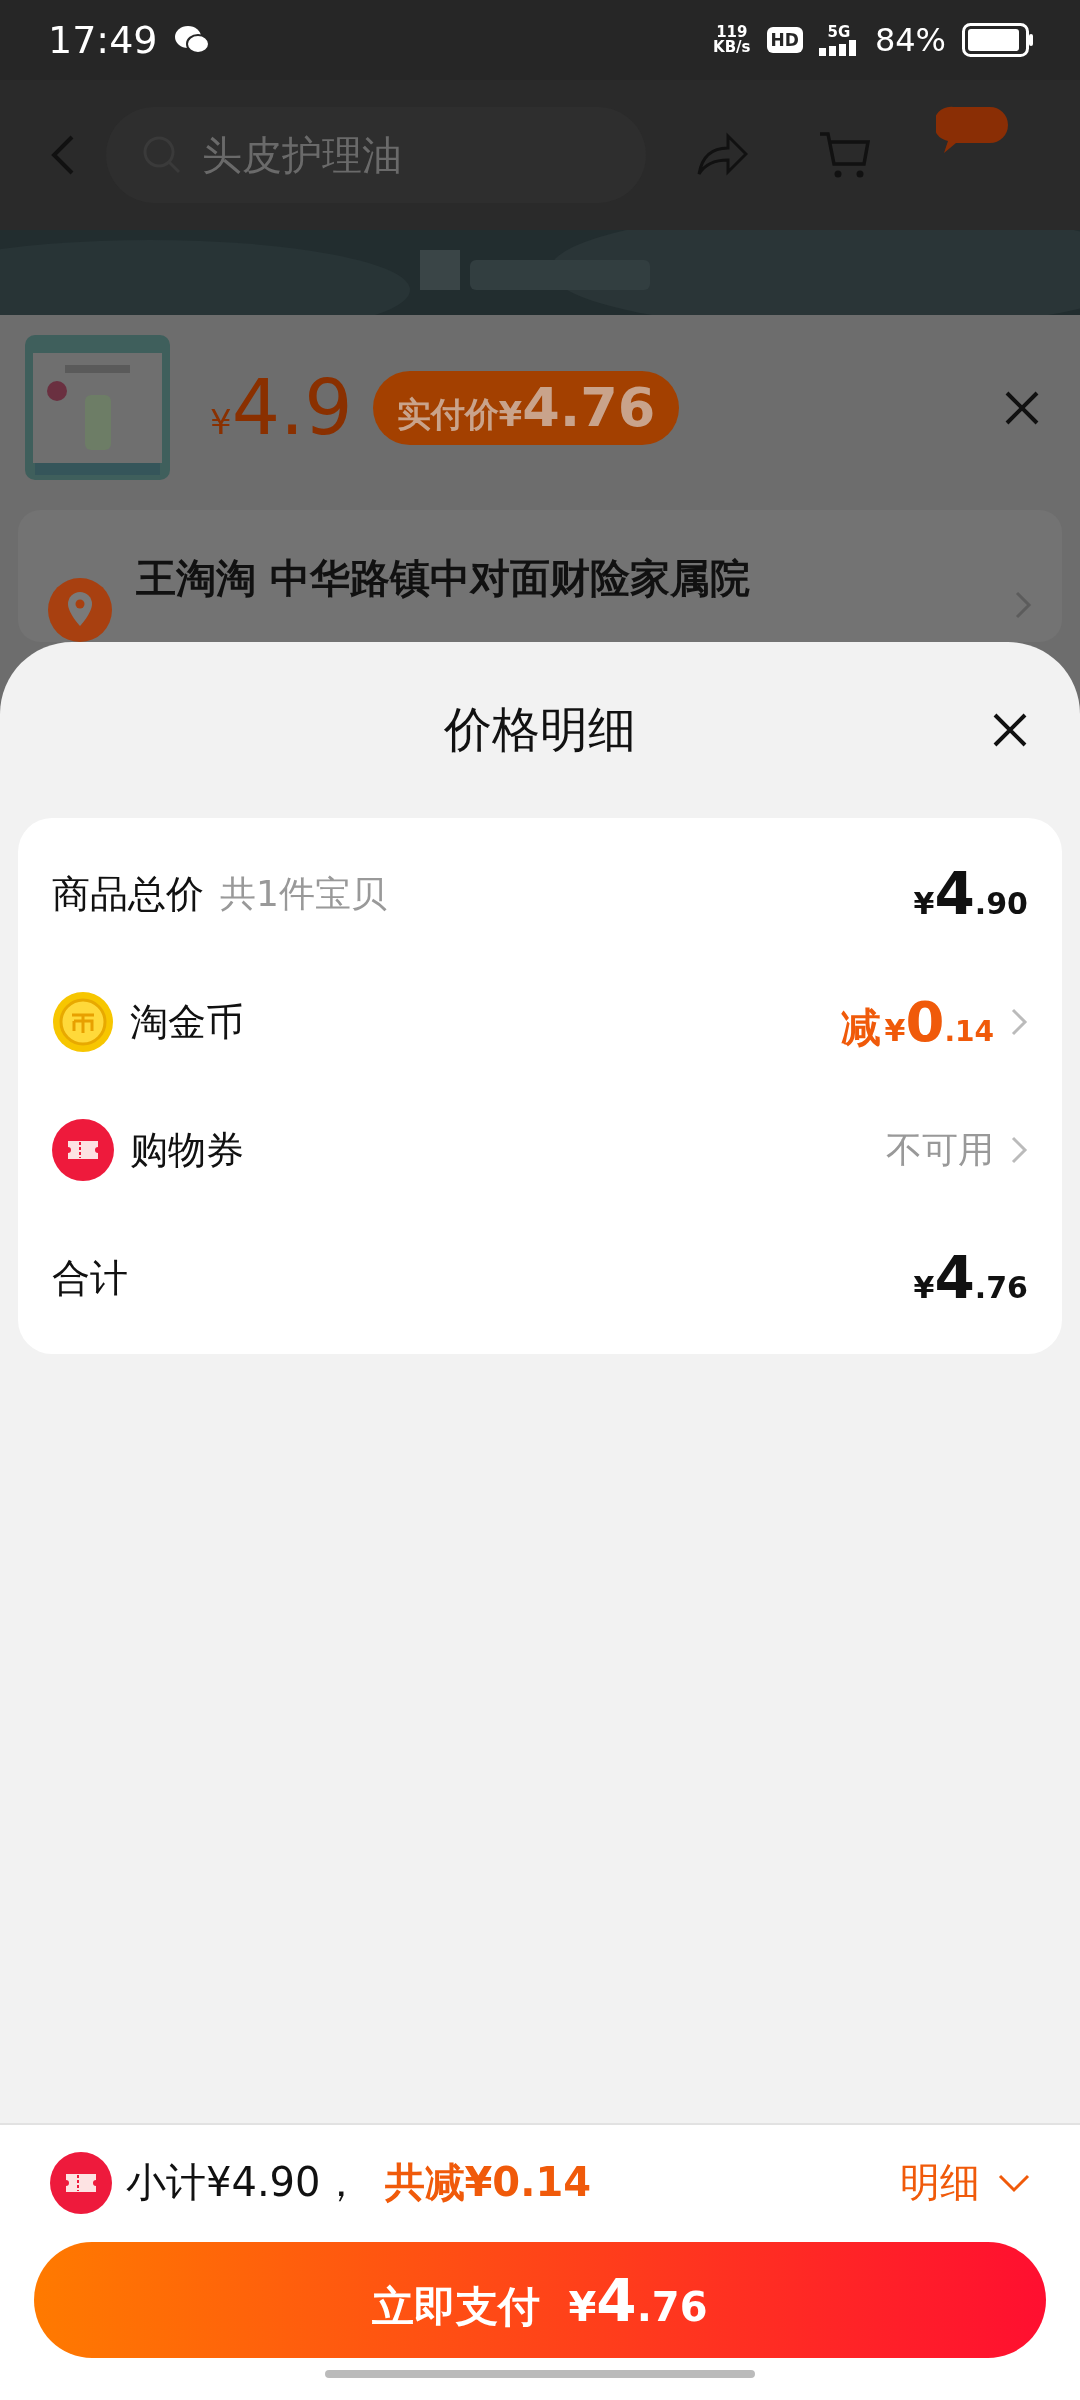  I want to click on product-price: ¥4.9, so click(281, 407).